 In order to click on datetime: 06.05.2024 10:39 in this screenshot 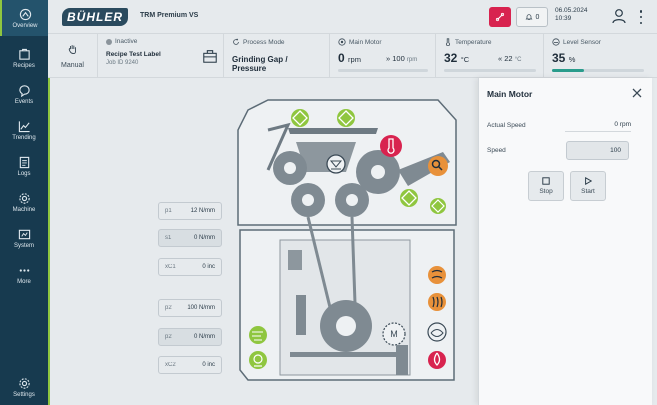, I will do `click(571, 15)`.